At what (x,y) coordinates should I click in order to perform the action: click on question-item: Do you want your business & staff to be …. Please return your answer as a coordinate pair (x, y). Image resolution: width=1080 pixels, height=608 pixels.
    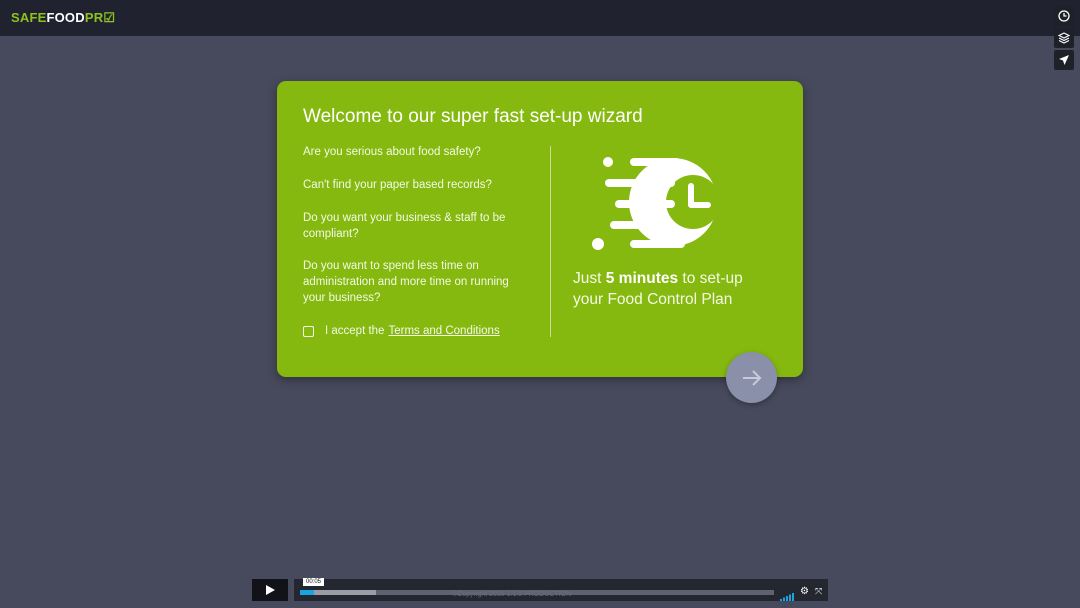
    Looking at the image, I should click on (404, 226).